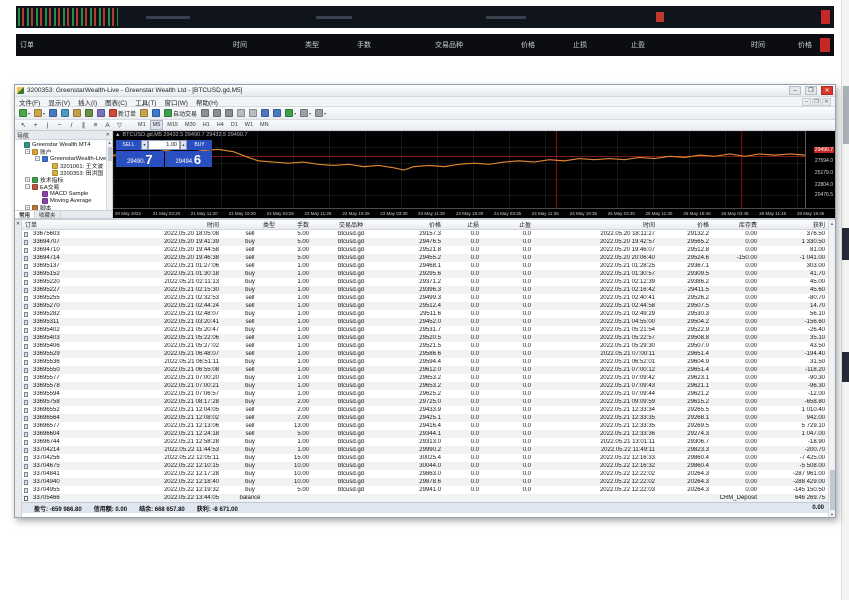  What do you see at coordinates (241, 113) in the screenshot?
I see `zoom-in-icon` at bounding box center [241, 113].